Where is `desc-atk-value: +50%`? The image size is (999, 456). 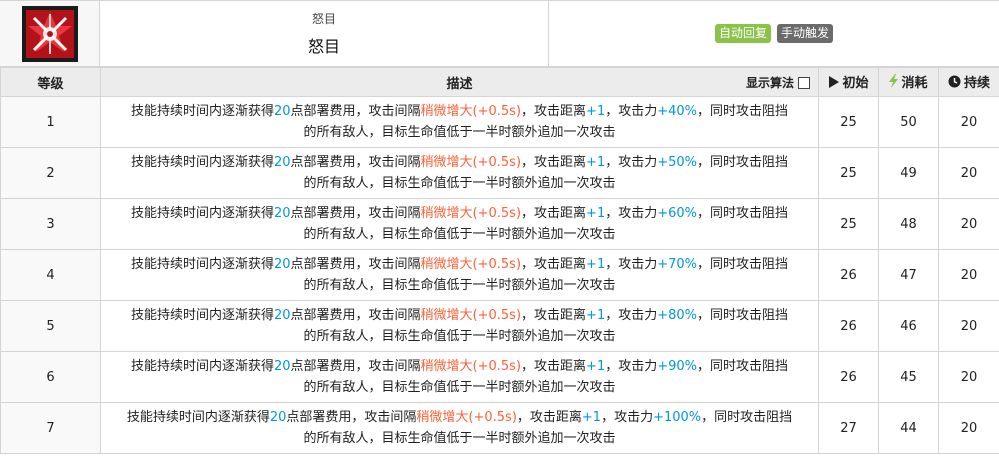
desc-atk-value: +50% is located at coordinates (677, 162).